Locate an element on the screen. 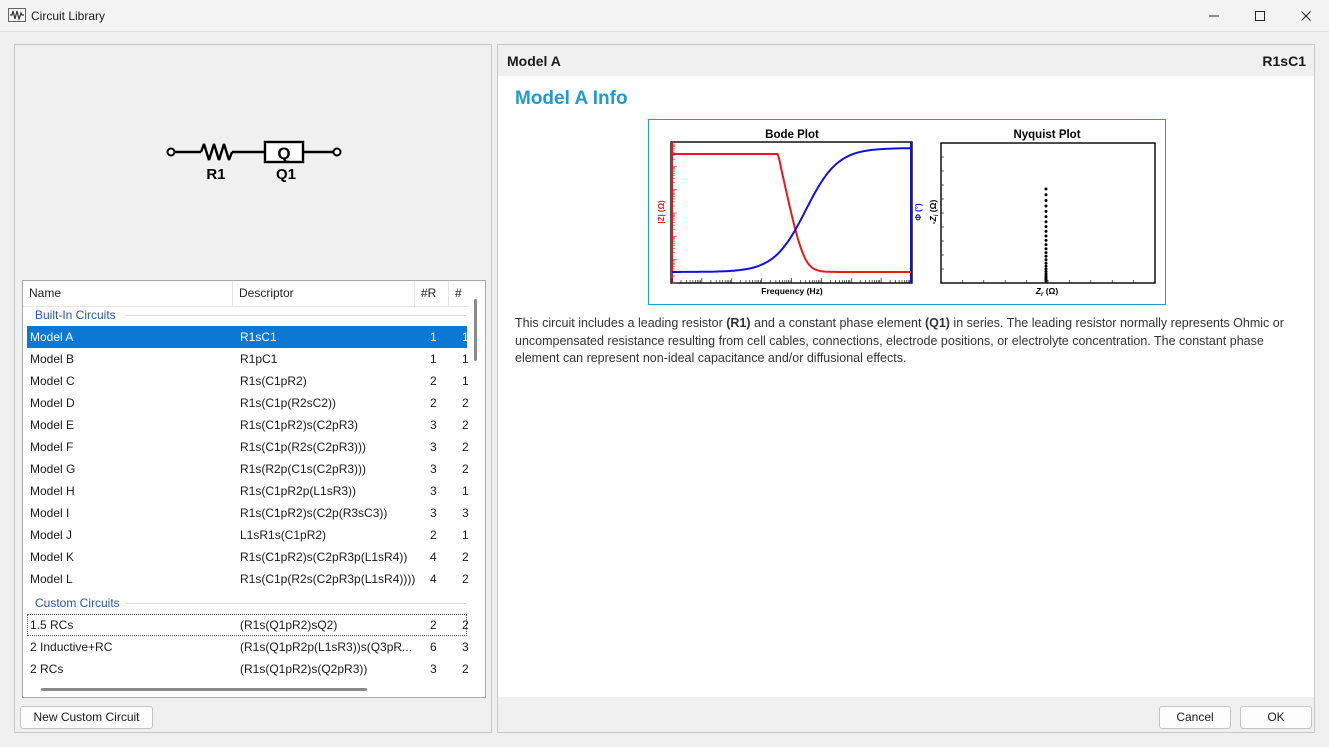  list-item: 2 RCs (R1s(Q1pR2)s(Q2pR3)) 3 2 is located at coordinates (248, 669).